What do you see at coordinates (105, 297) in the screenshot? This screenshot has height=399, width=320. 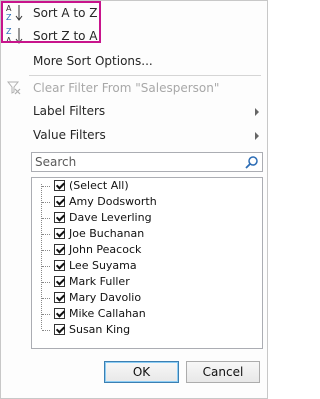 I see `checklist-item-label: Mary Davolio` at bounding box center [105, 297].